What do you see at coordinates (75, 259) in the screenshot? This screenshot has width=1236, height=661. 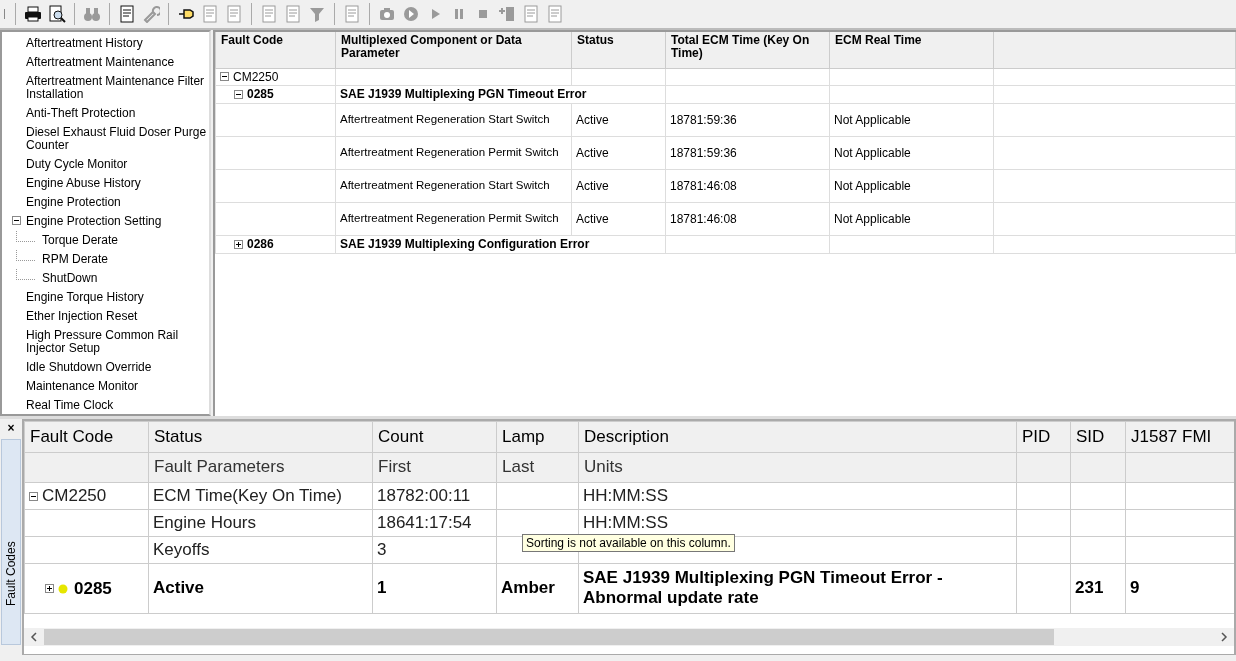 I see `sidebar-item: RPM Derate` at bounding box center [75, 259].